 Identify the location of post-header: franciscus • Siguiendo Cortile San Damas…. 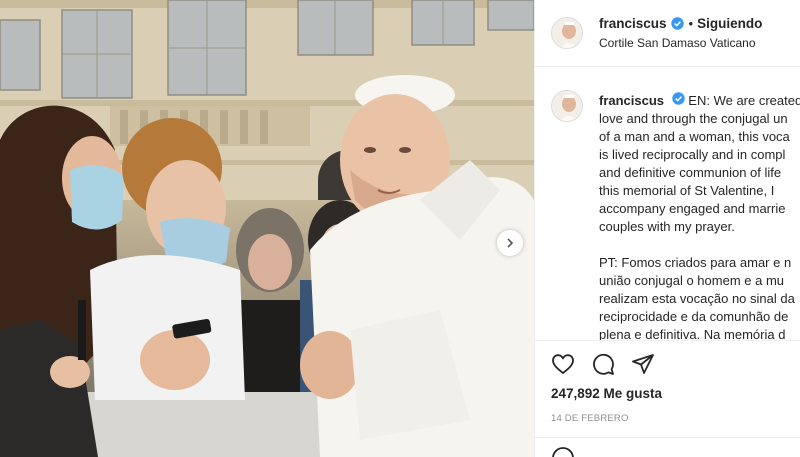
(667, 33).